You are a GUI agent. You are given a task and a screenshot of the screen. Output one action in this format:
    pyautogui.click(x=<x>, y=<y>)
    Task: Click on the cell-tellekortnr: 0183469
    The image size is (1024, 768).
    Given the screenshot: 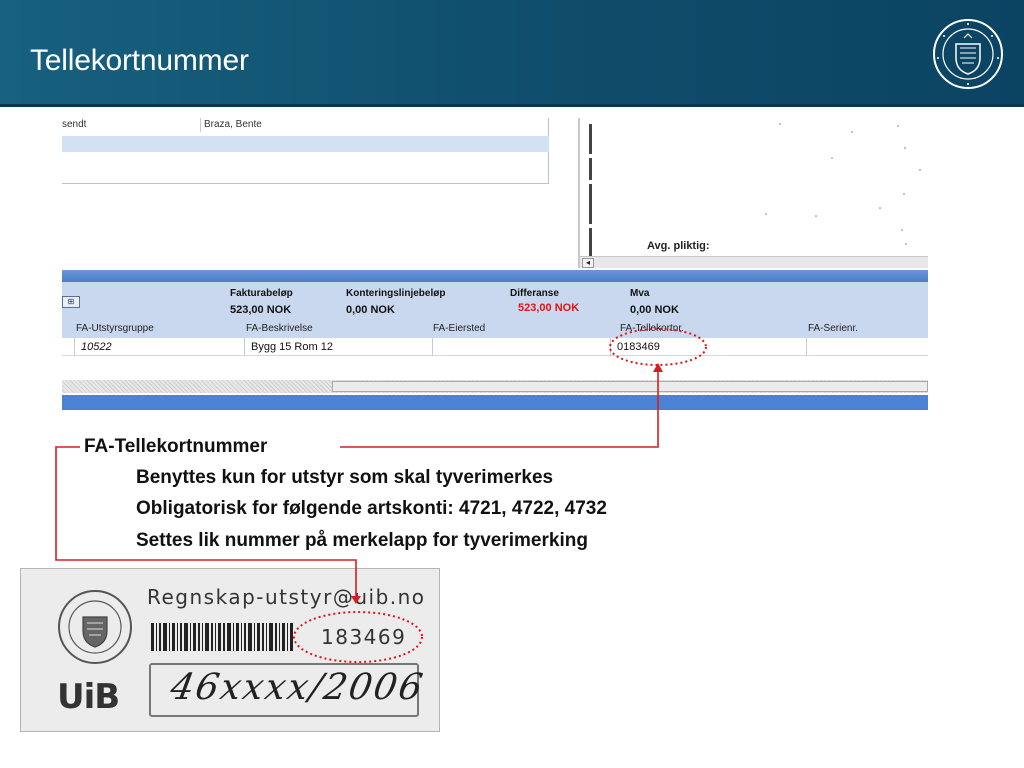 What is the action you would take?
    pyautogui.click(x=708, y=347)
    